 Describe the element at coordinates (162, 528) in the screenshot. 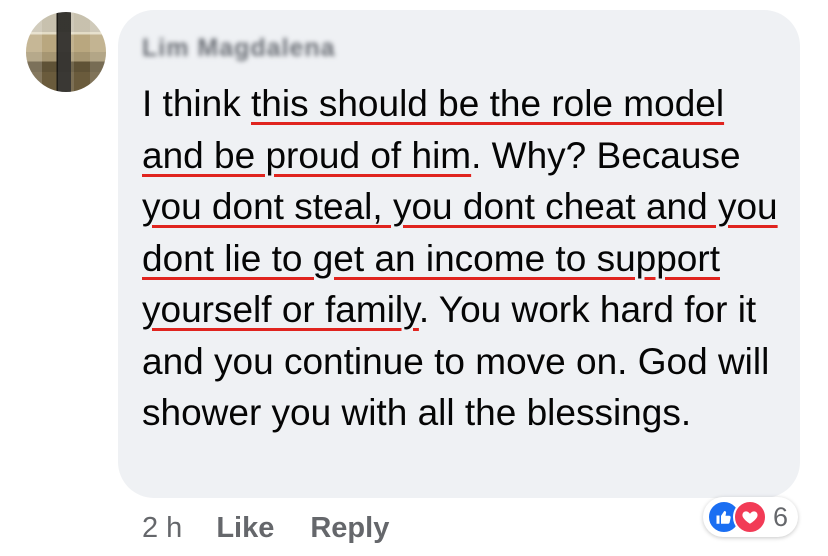

I see `comment-timestamp: 2 h` at that location.